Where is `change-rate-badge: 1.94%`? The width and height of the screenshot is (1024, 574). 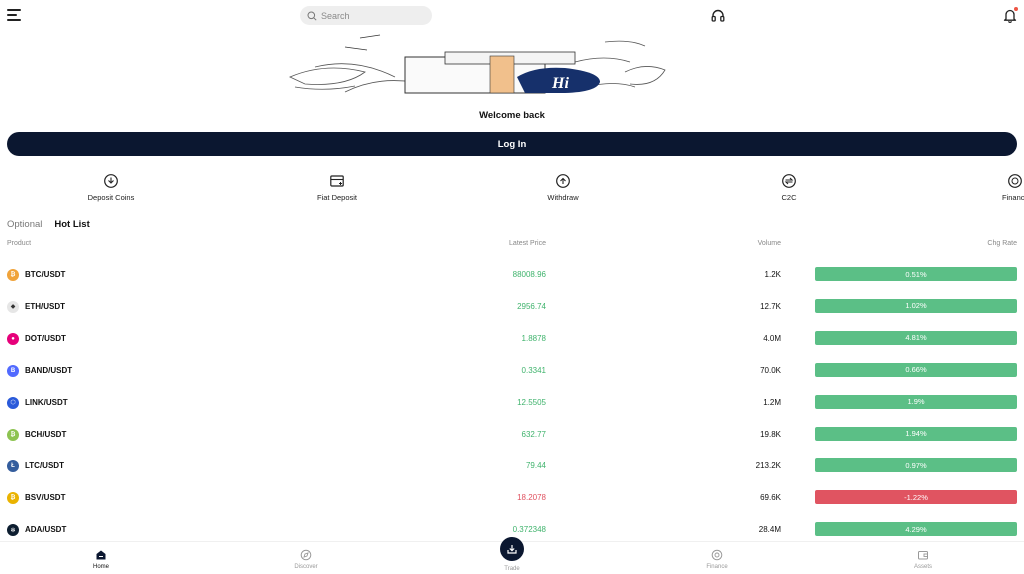
change-rate-badge: 1.94% is located at coordinates (916, 433).